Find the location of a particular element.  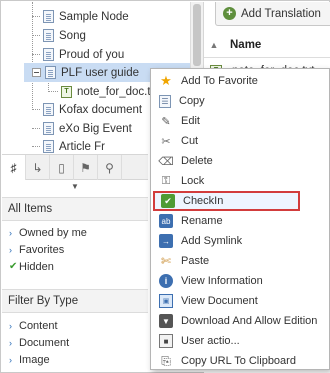

menu-item-label: Add Symlink is located at coordinates (212, 241).